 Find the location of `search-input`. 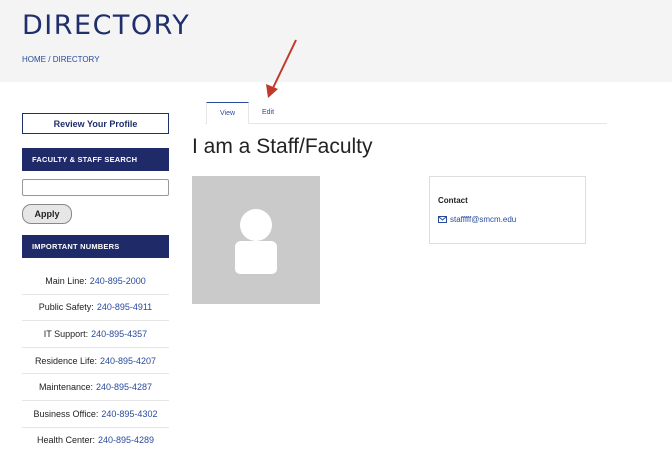

search-input is located at coordinates (95, 187).